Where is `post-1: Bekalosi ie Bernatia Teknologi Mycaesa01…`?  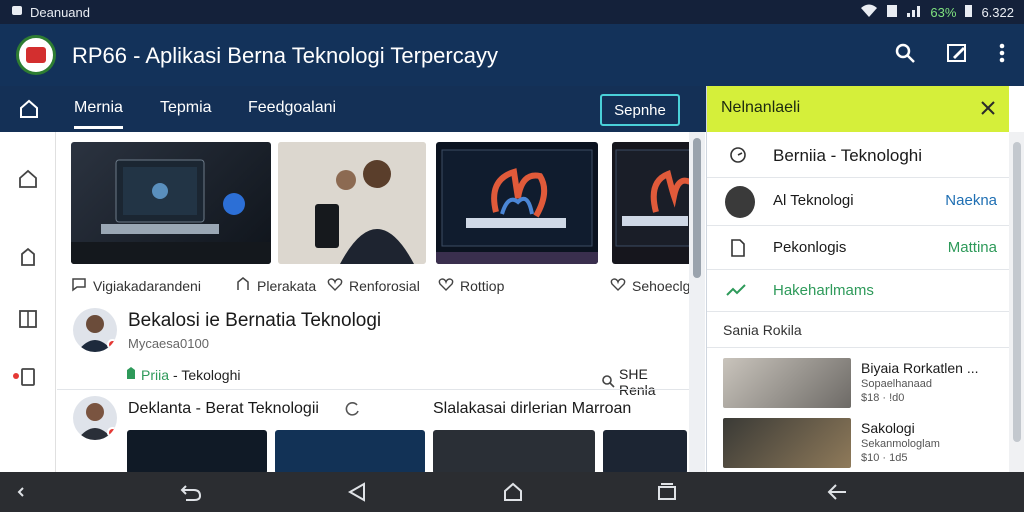 post-1: Bekalosi ie Bernatia Teknologi Mycaesa01… is located at coordinates (376, 352).